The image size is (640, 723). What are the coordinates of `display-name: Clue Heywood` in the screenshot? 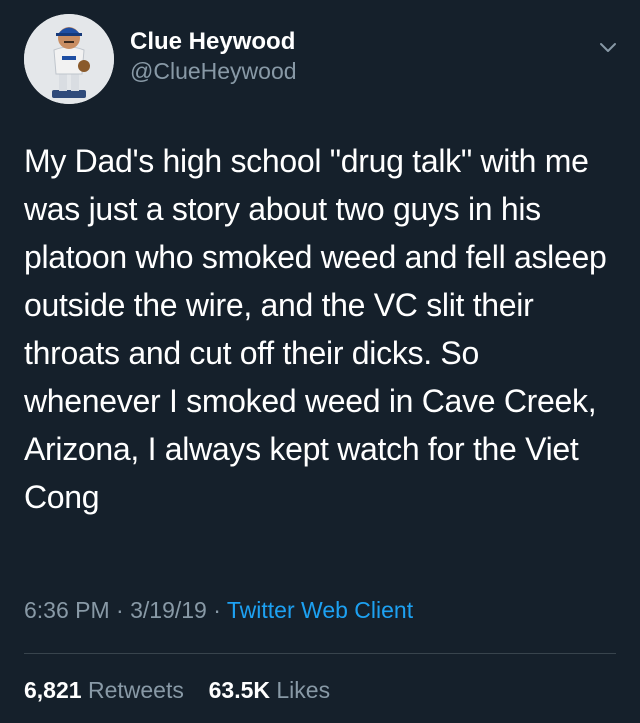 It's located at (213, 42).